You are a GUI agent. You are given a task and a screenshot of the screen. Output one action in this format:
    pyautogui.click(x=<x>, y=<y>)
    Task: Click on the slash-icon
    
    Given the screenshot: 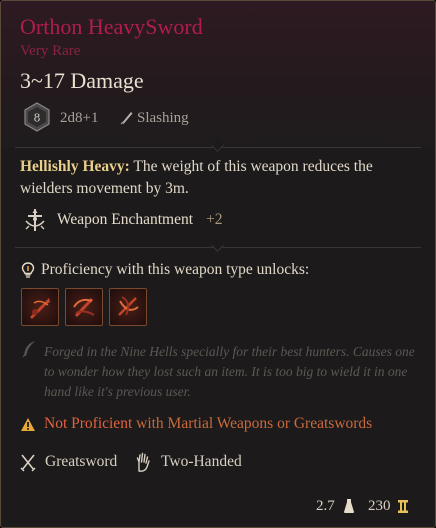 What is the action you would take?
    pyautogui.click(x=126, y=118)
    